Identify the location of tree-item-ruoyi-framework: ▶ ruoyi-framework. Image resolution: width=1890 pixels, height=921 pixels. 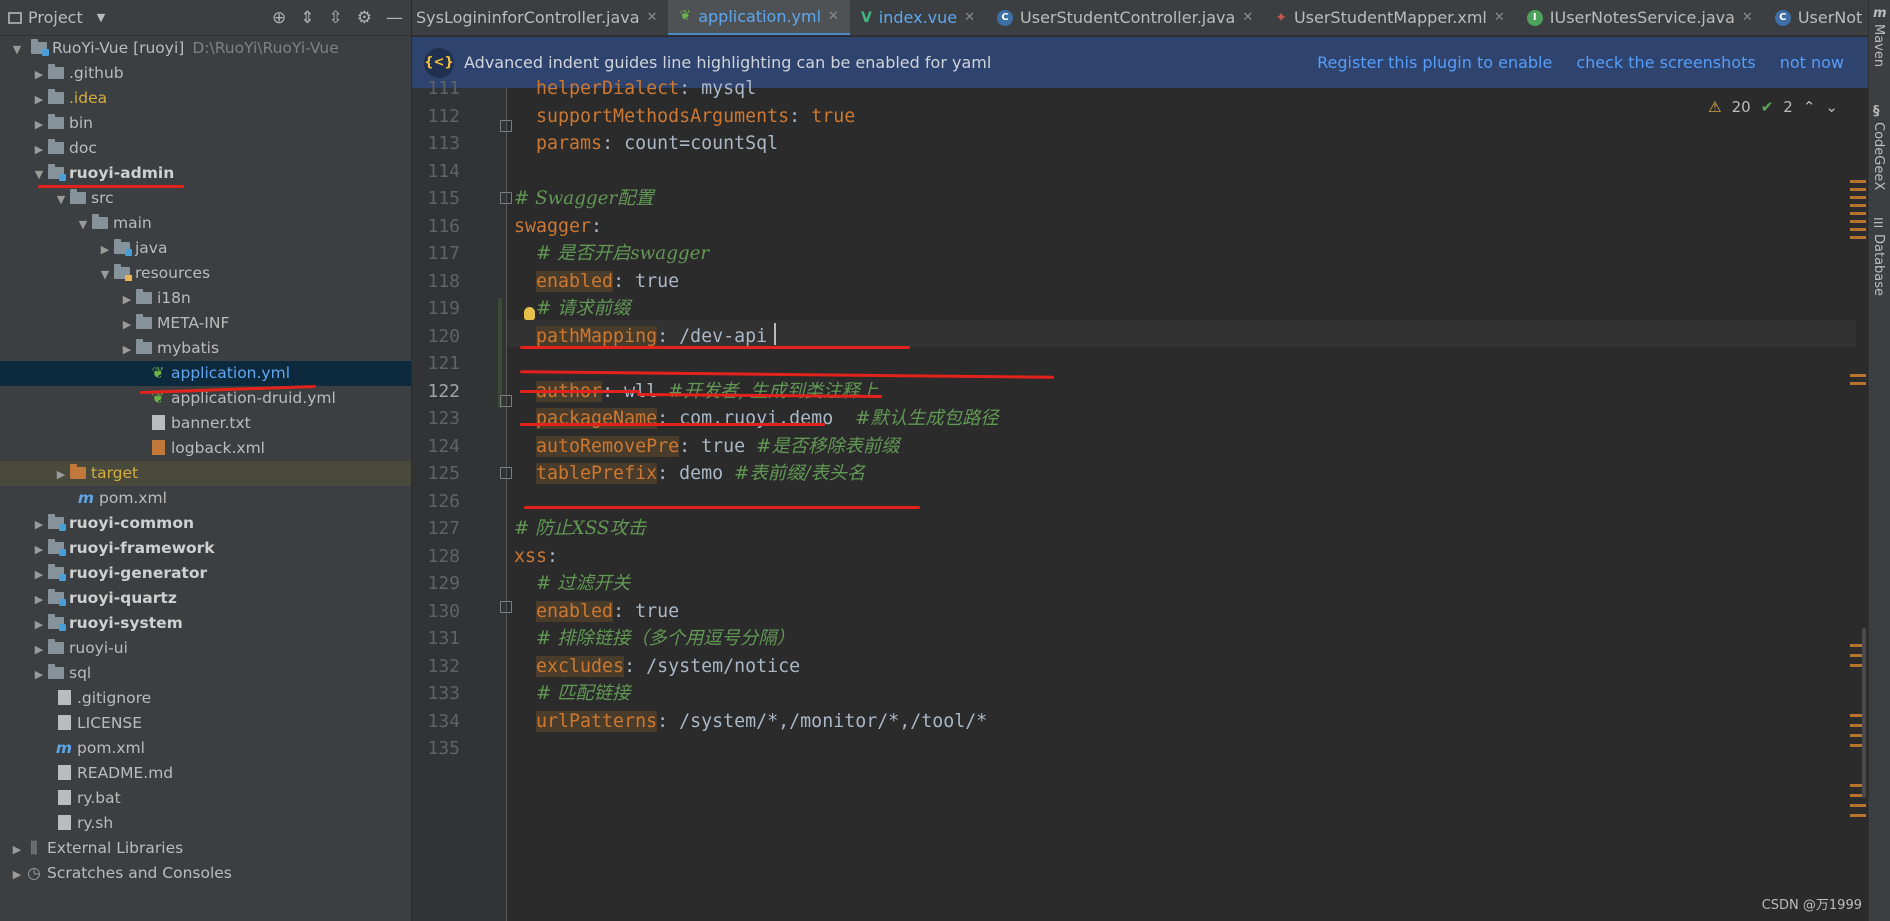
(205, 548).